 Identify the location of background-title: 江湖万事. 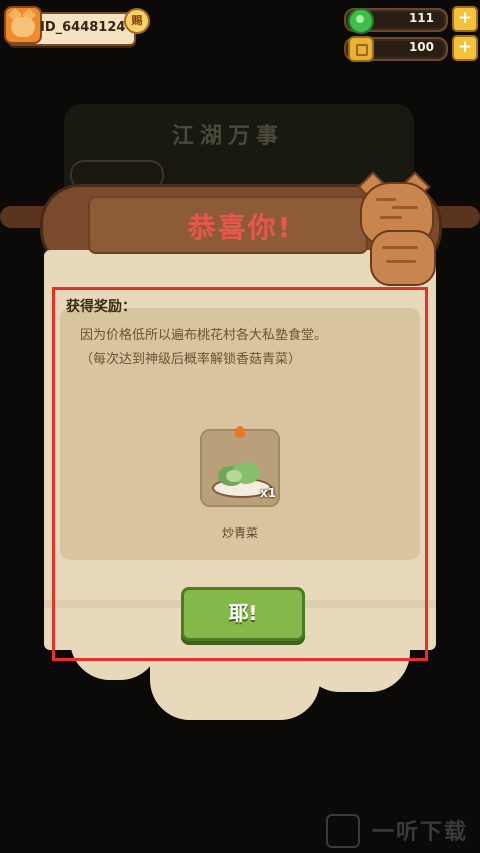
(228, 136).